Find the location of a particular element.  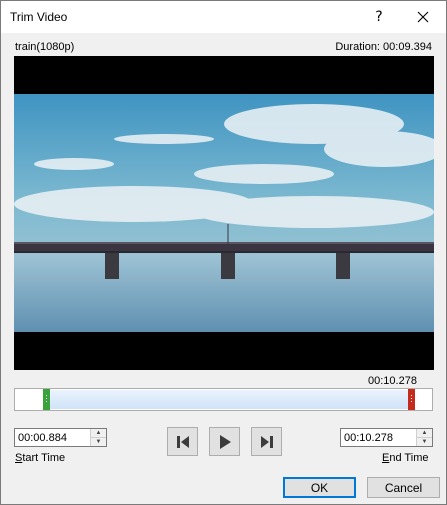

play-button is located at coordinates (224, 441).